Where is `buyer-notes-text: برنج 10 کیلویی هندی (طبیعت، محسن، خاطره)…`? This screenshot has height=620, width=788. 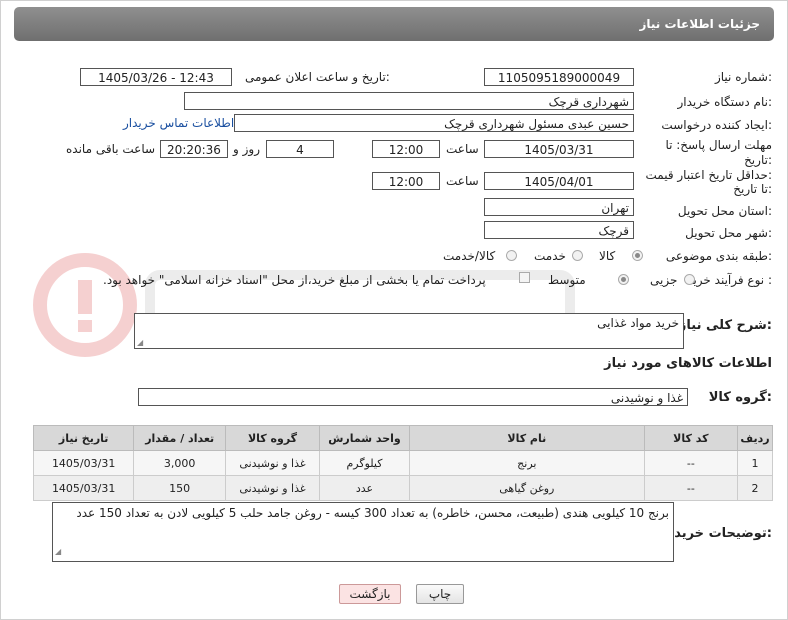 buyer-notes-text: برنج 10 کیلویی هندی (طبیعت، محسن، خاطره)… is located at coordinates (372, 513).